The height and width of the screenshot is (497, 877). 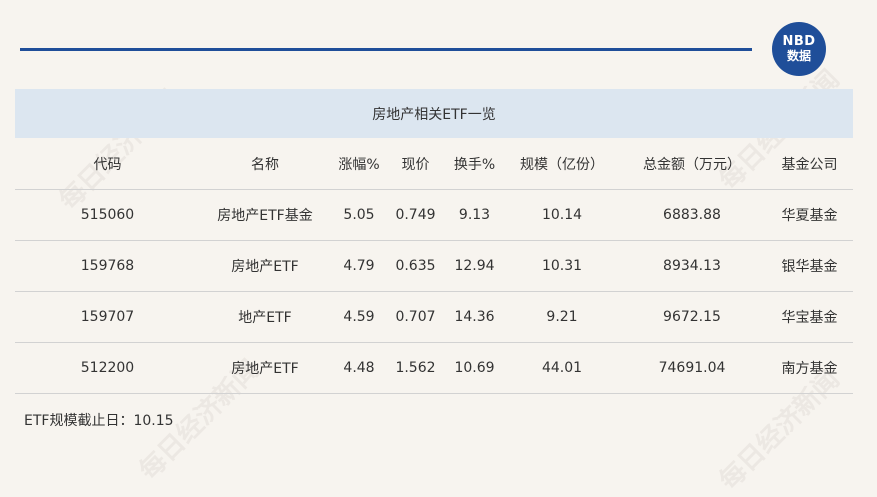 I want to click on cell-name: 地产ETF, so click(x=265, y=317).